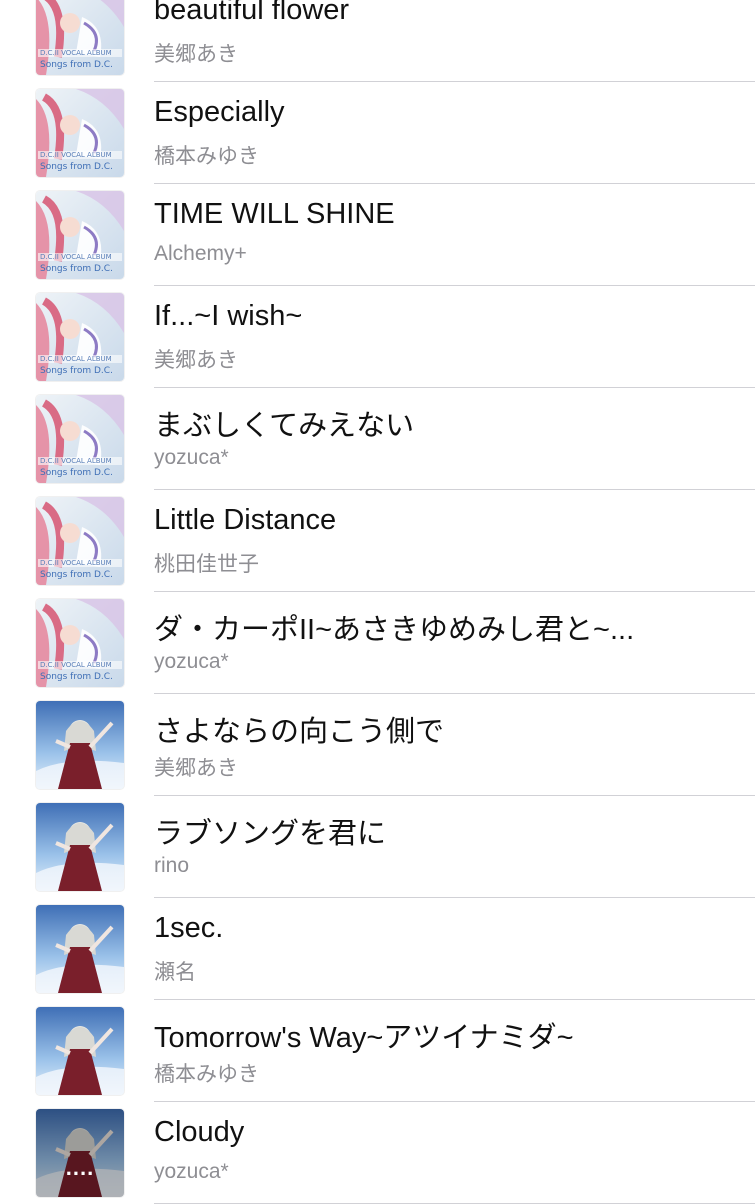 The height and width of the screenshot is (1204, 755). I want to click on song-text: さよならの向こう側で美郷あき, so click(454, 745).